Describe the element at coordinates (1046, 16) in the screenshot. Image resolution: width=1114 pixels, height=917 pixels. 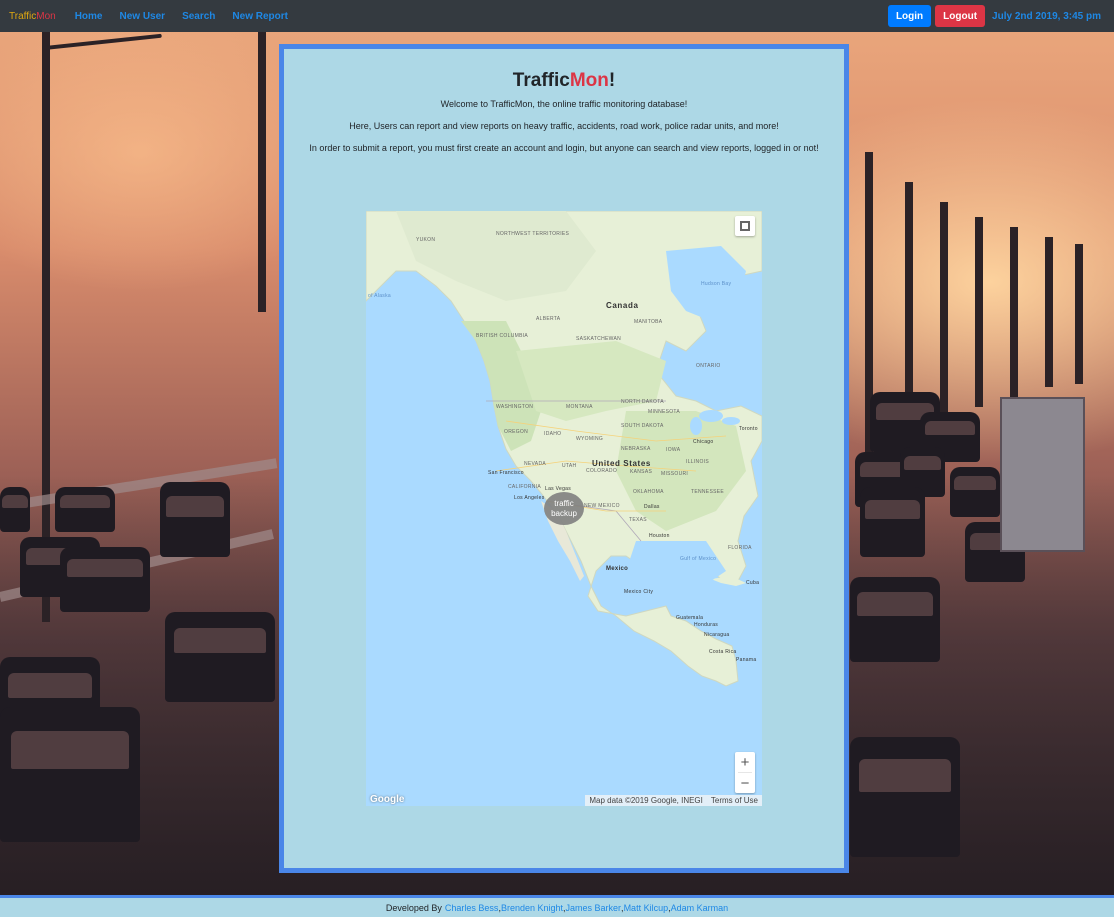
I see `current-datetime: July 2nd 2019, 3:45 pm` at that location.